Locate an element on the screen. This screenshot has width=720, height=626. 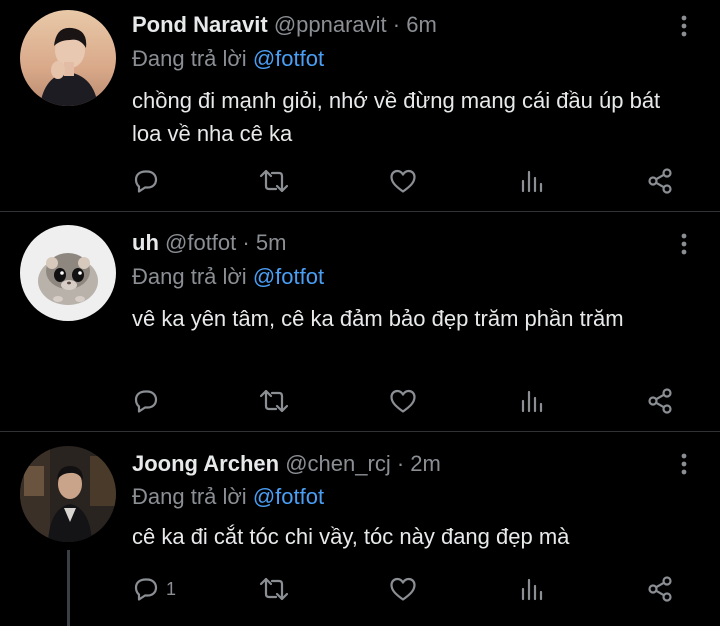
display-name: Joong Archen is located at coordinates (205, 463).